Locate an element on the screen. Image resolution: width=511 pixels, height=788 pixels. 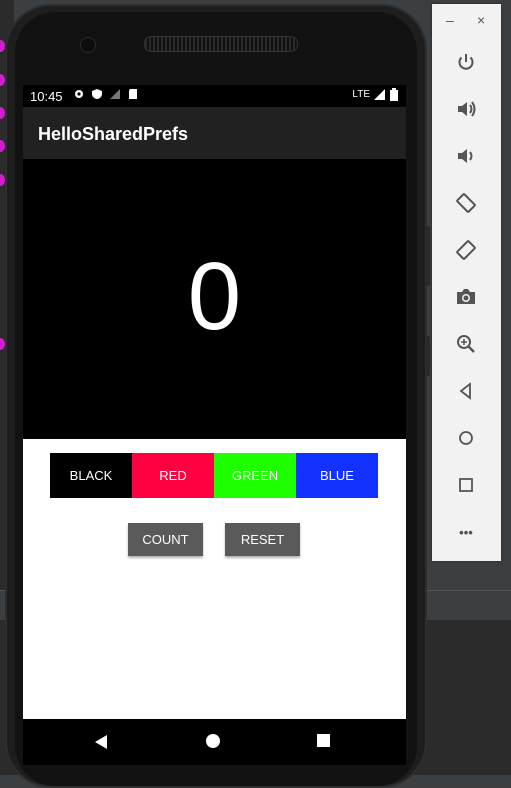
minimize-button: – is located at coordinates (450, 20).